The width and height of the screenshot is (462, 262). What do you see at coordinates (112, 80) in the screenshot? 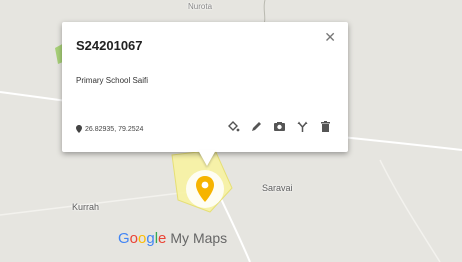
I see `popup-description: Primary School Saifi` at bounding box center [112, 80].